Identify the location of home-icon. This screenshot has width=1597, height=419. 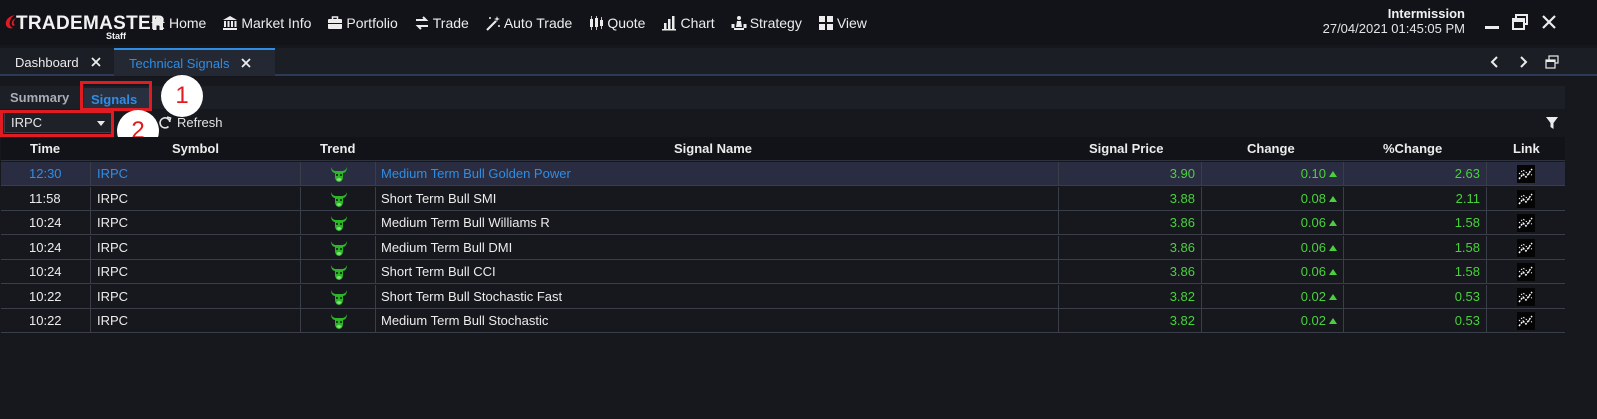
(158, 23).